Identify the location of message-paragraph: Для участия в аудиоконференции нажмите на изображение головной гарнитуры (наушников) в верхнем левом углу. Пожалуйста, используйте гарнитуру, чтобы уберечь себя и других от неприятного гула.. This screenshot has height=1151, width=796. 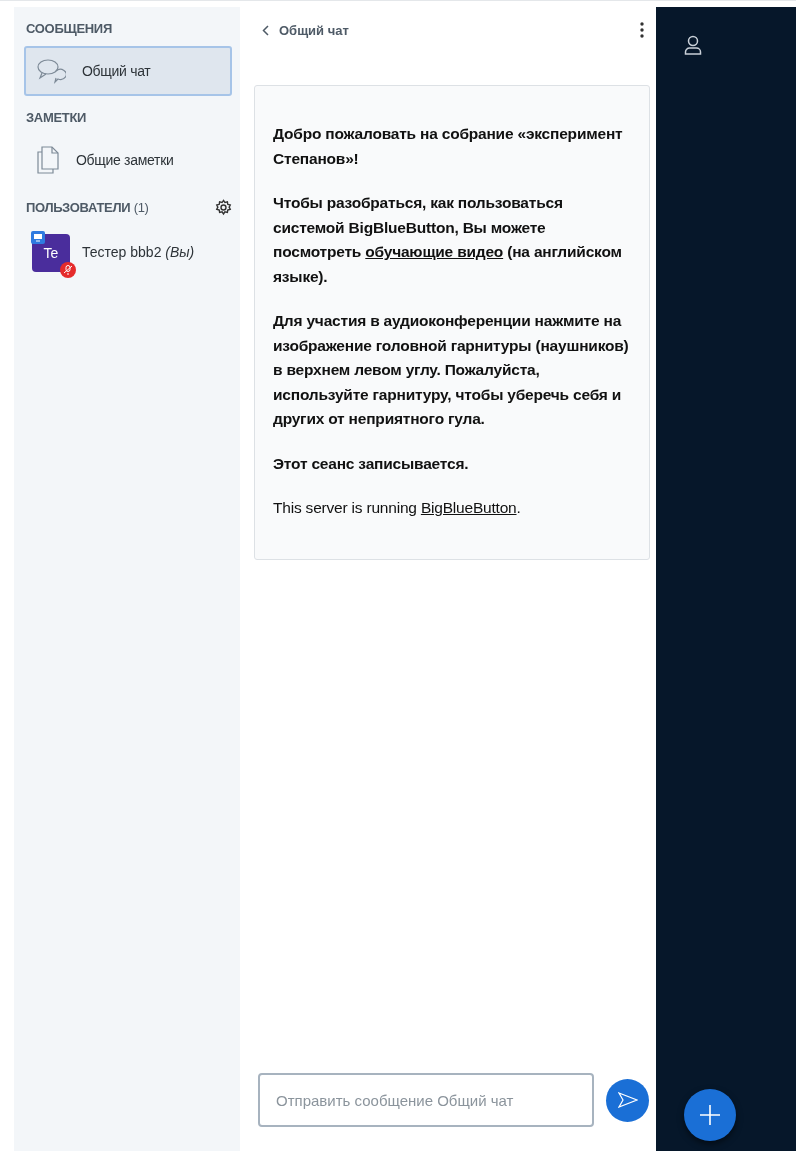
(451, 370).